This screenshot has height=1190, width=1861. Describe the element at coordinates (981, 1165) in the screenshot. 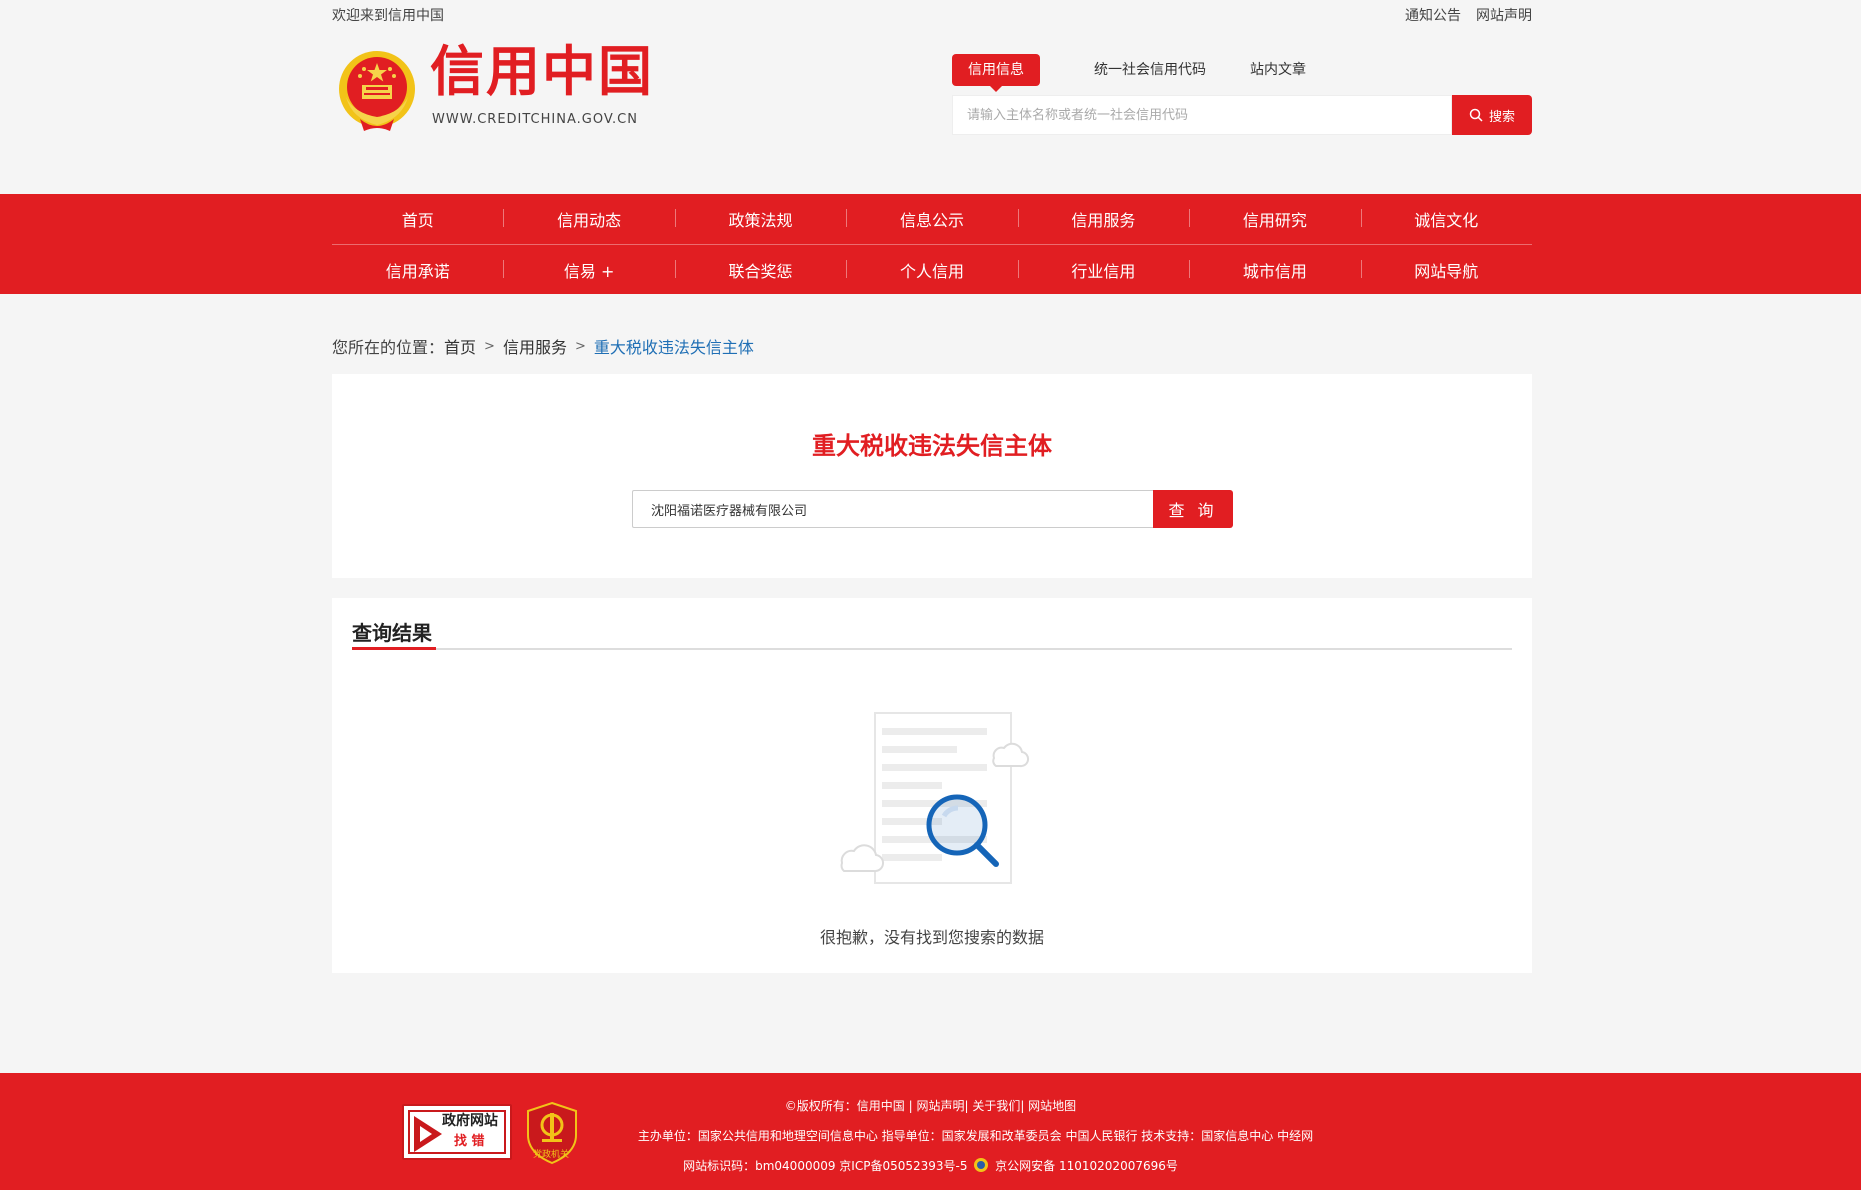

I see `police-badge-icon` at that location.